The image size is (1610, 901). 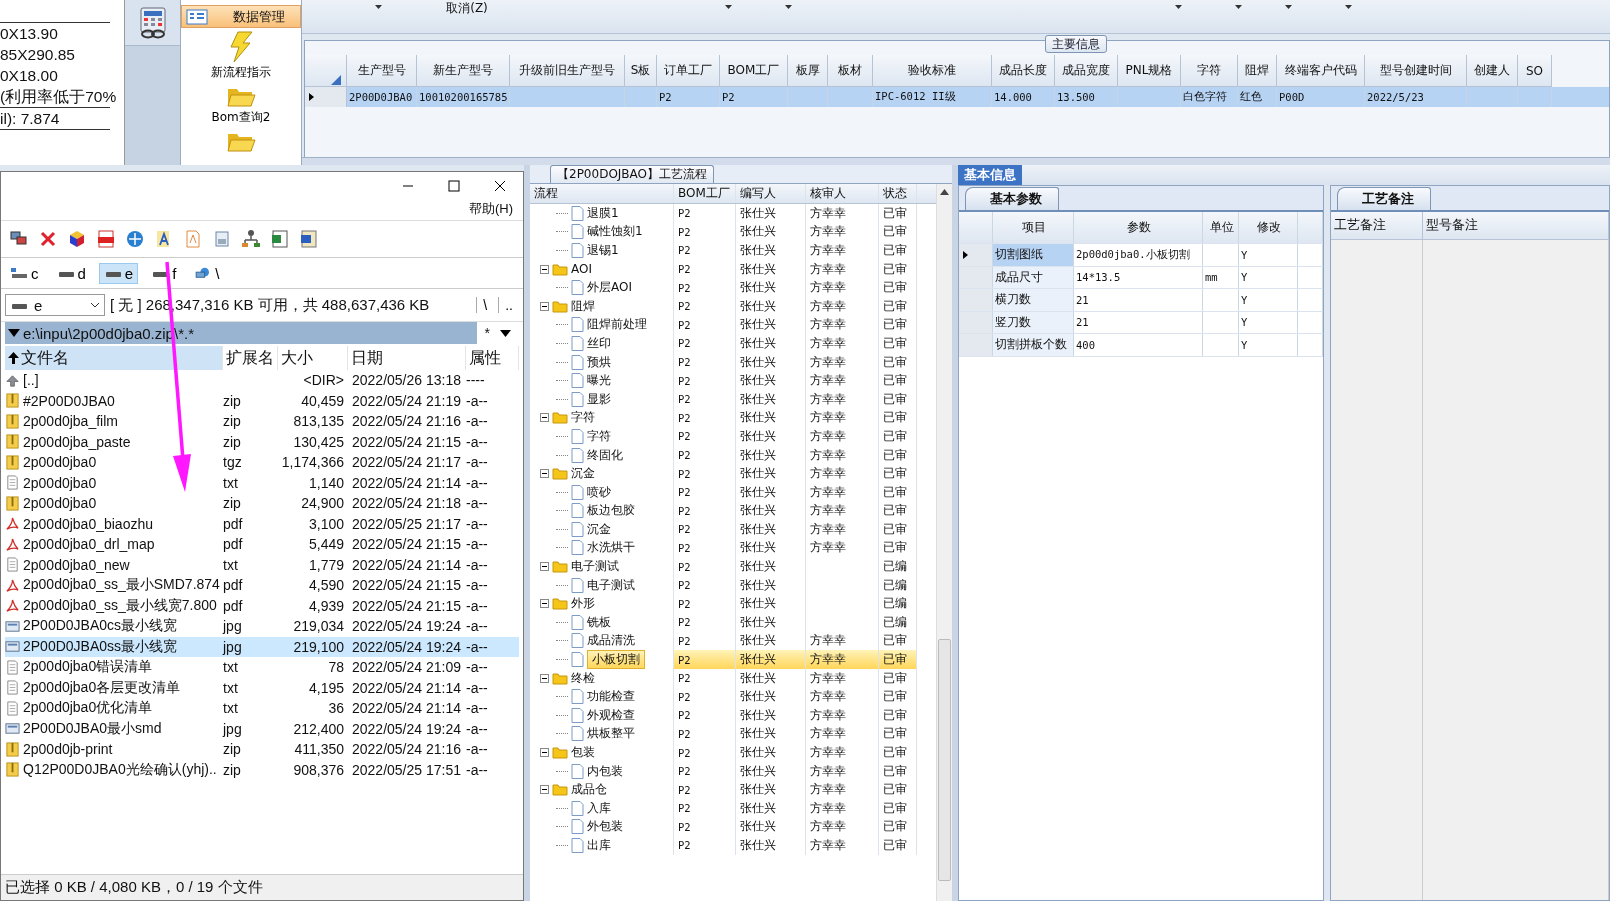 I want to click on close-icon, so click(x=48, y=239).